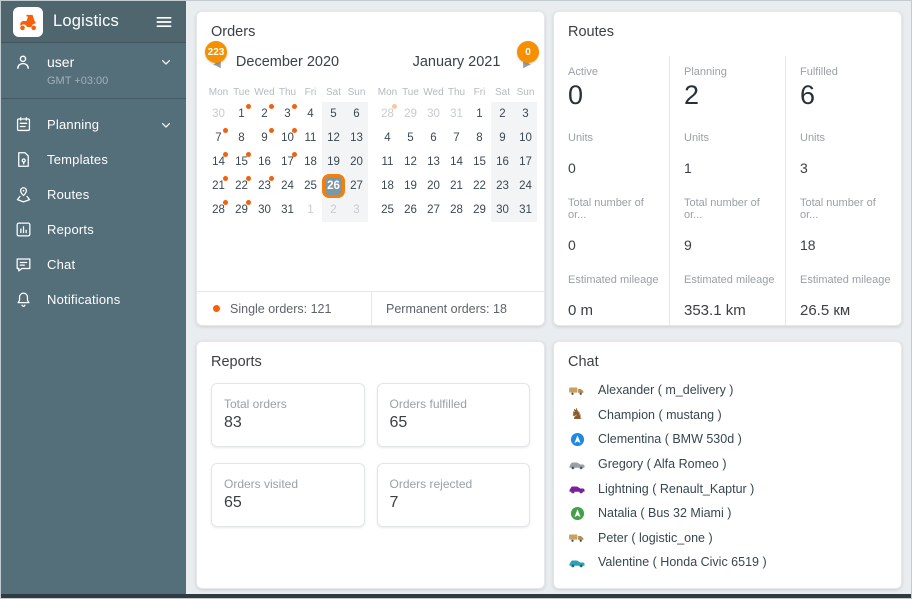 The image size is (912, 599). Describe the element at coordinates (93, 264) in the screenshot. I see `sidebar-item-chat: Chat` at that location.